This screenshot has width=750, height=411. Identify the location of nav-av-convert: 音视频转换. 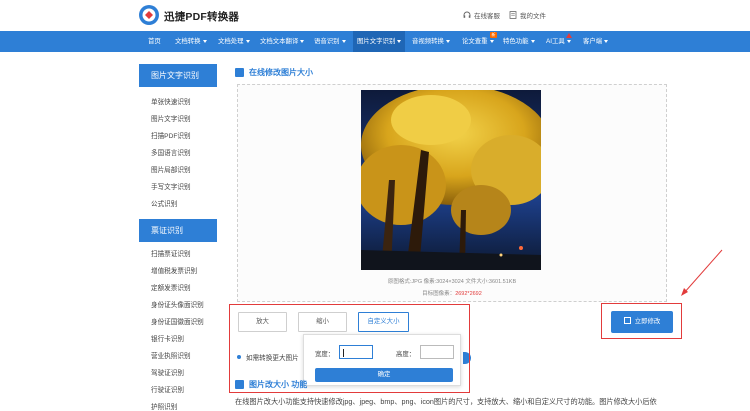
(431, 41).